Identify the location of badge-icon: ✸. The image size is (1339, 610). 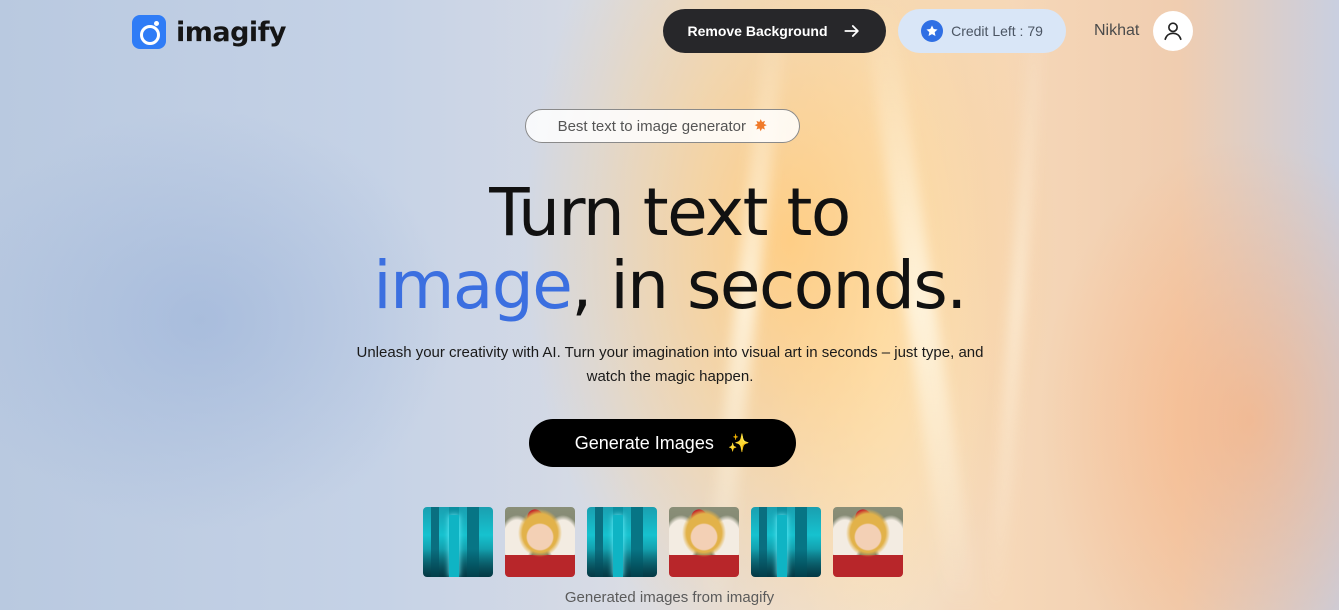
(761, 126).